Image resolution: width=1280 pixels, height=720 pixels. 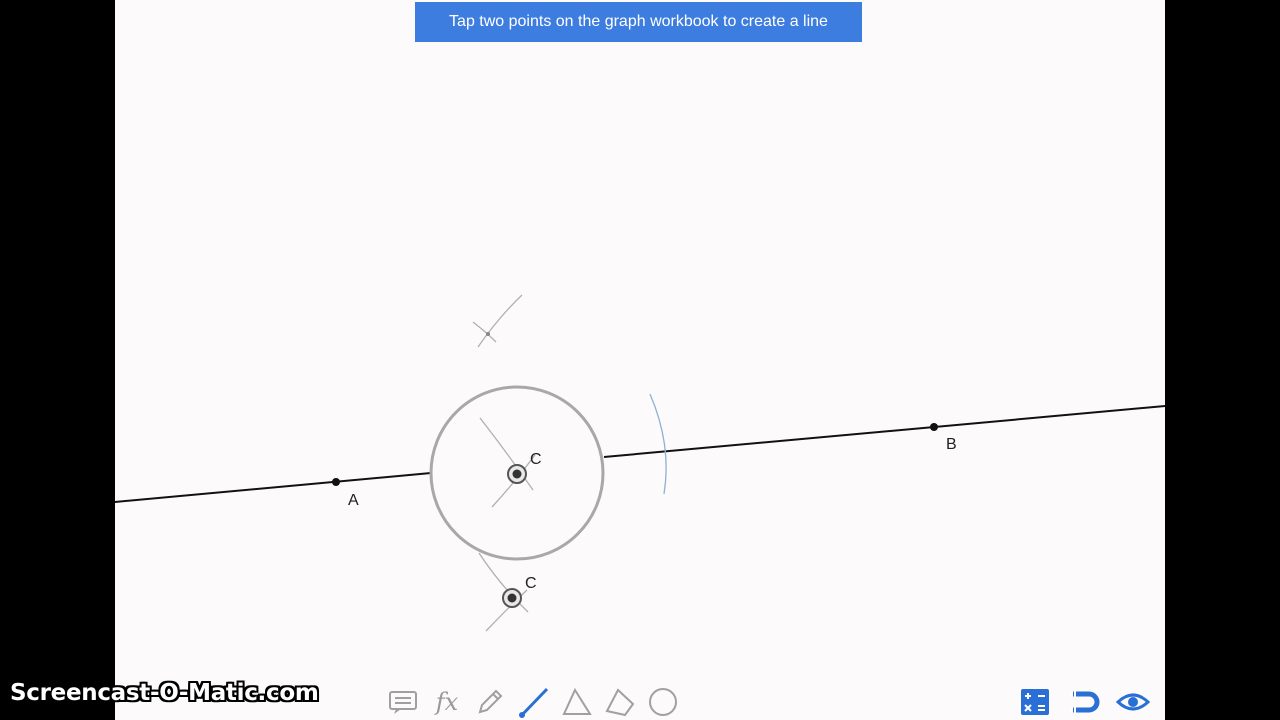 What do you see at coordinates (517, 474) in the screenshot?
I see `point-c-center` at bounding box center [517, 474].